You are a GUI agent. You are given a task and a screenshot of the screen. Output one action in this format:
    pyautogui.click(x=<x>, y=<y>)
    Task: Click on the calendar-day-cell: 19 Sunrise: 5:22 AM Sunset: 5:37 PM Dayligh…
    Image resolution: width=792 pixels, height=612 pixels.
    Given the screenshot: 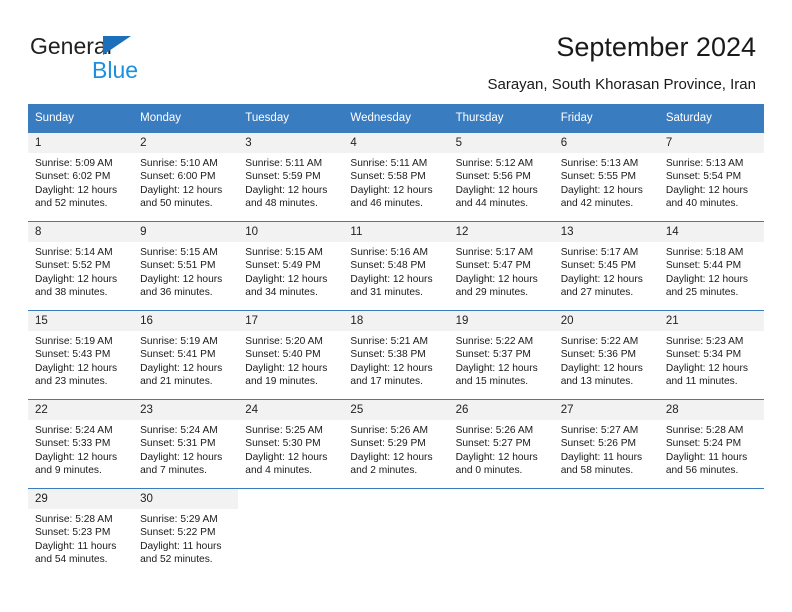 What is the action you would take?
    pyautogui.click(x=501, y=355)
    